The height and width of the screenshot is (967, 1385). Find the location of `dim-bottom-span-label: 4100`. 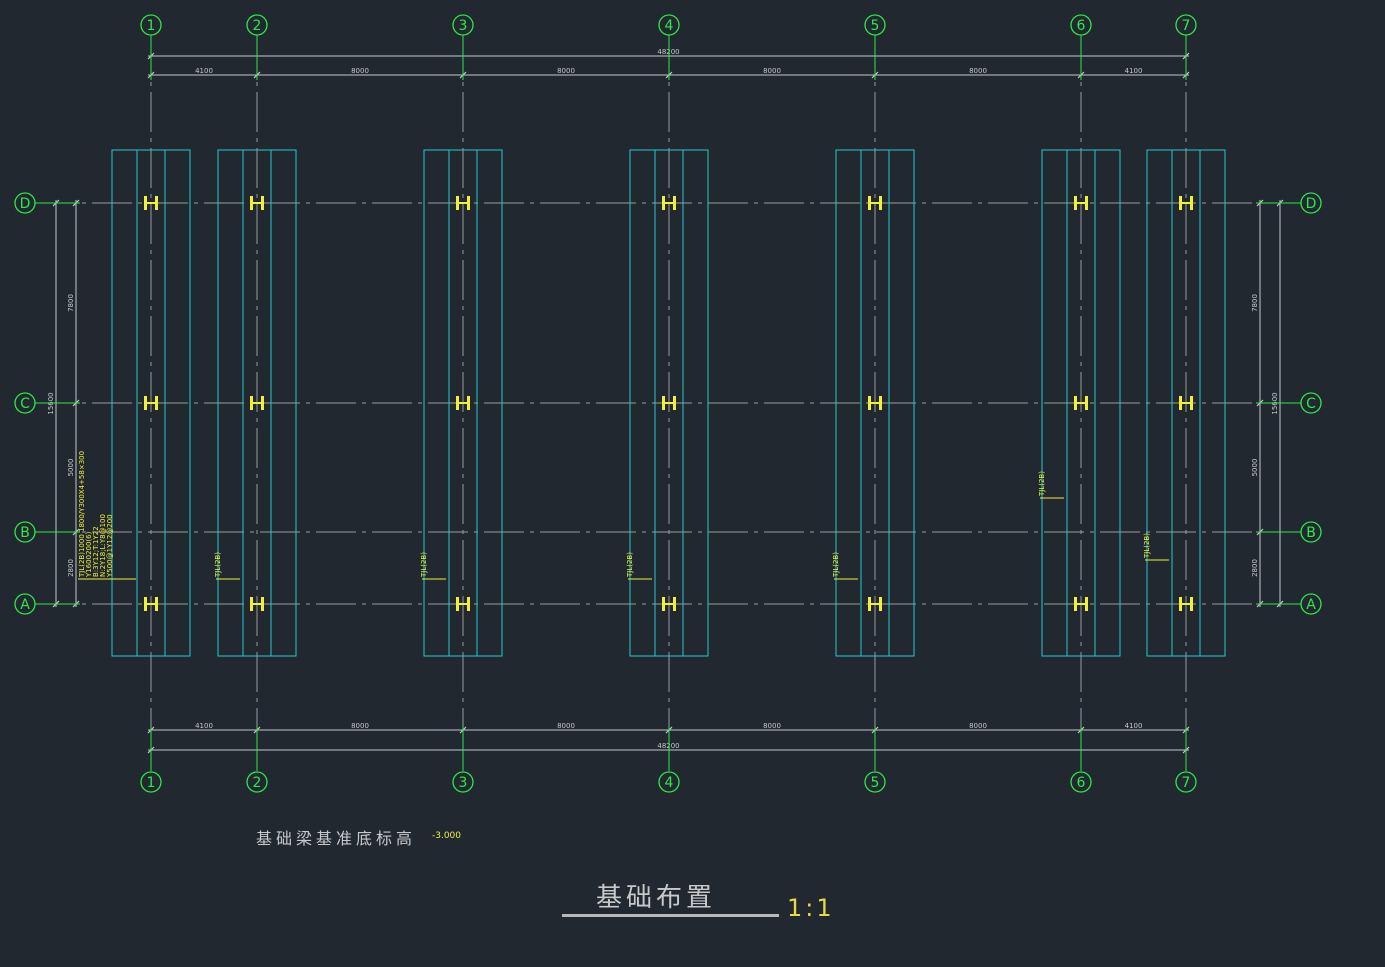

dim-bottom-span-label: 4100 is located at coordinates (1134, 726).